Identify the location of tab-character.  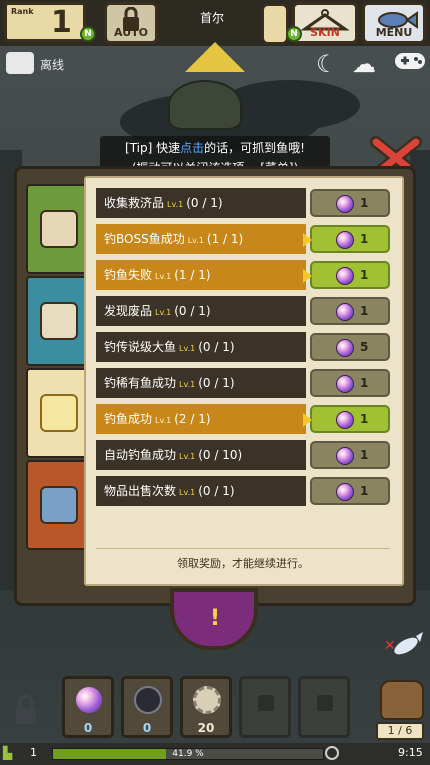
(57, 229).